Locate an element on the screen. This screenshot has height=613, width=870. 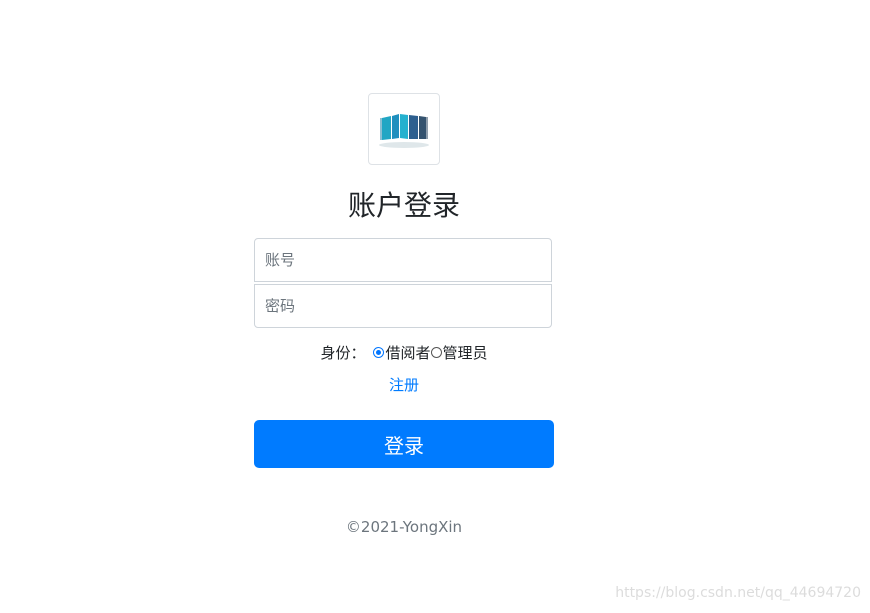
copyright-text: ©2021-YongXin is located at coordinates (404, 527).